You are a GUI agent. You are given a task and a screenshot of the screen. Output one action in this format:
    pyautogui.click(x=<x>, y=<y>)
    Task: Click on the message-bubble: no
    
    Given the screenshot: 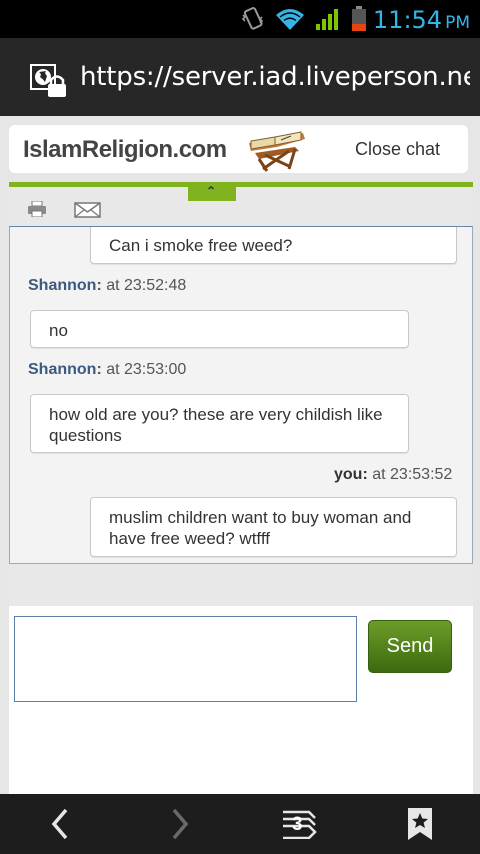 What is the action you would take?
    pyautogui.click(x=219, y=329)
    